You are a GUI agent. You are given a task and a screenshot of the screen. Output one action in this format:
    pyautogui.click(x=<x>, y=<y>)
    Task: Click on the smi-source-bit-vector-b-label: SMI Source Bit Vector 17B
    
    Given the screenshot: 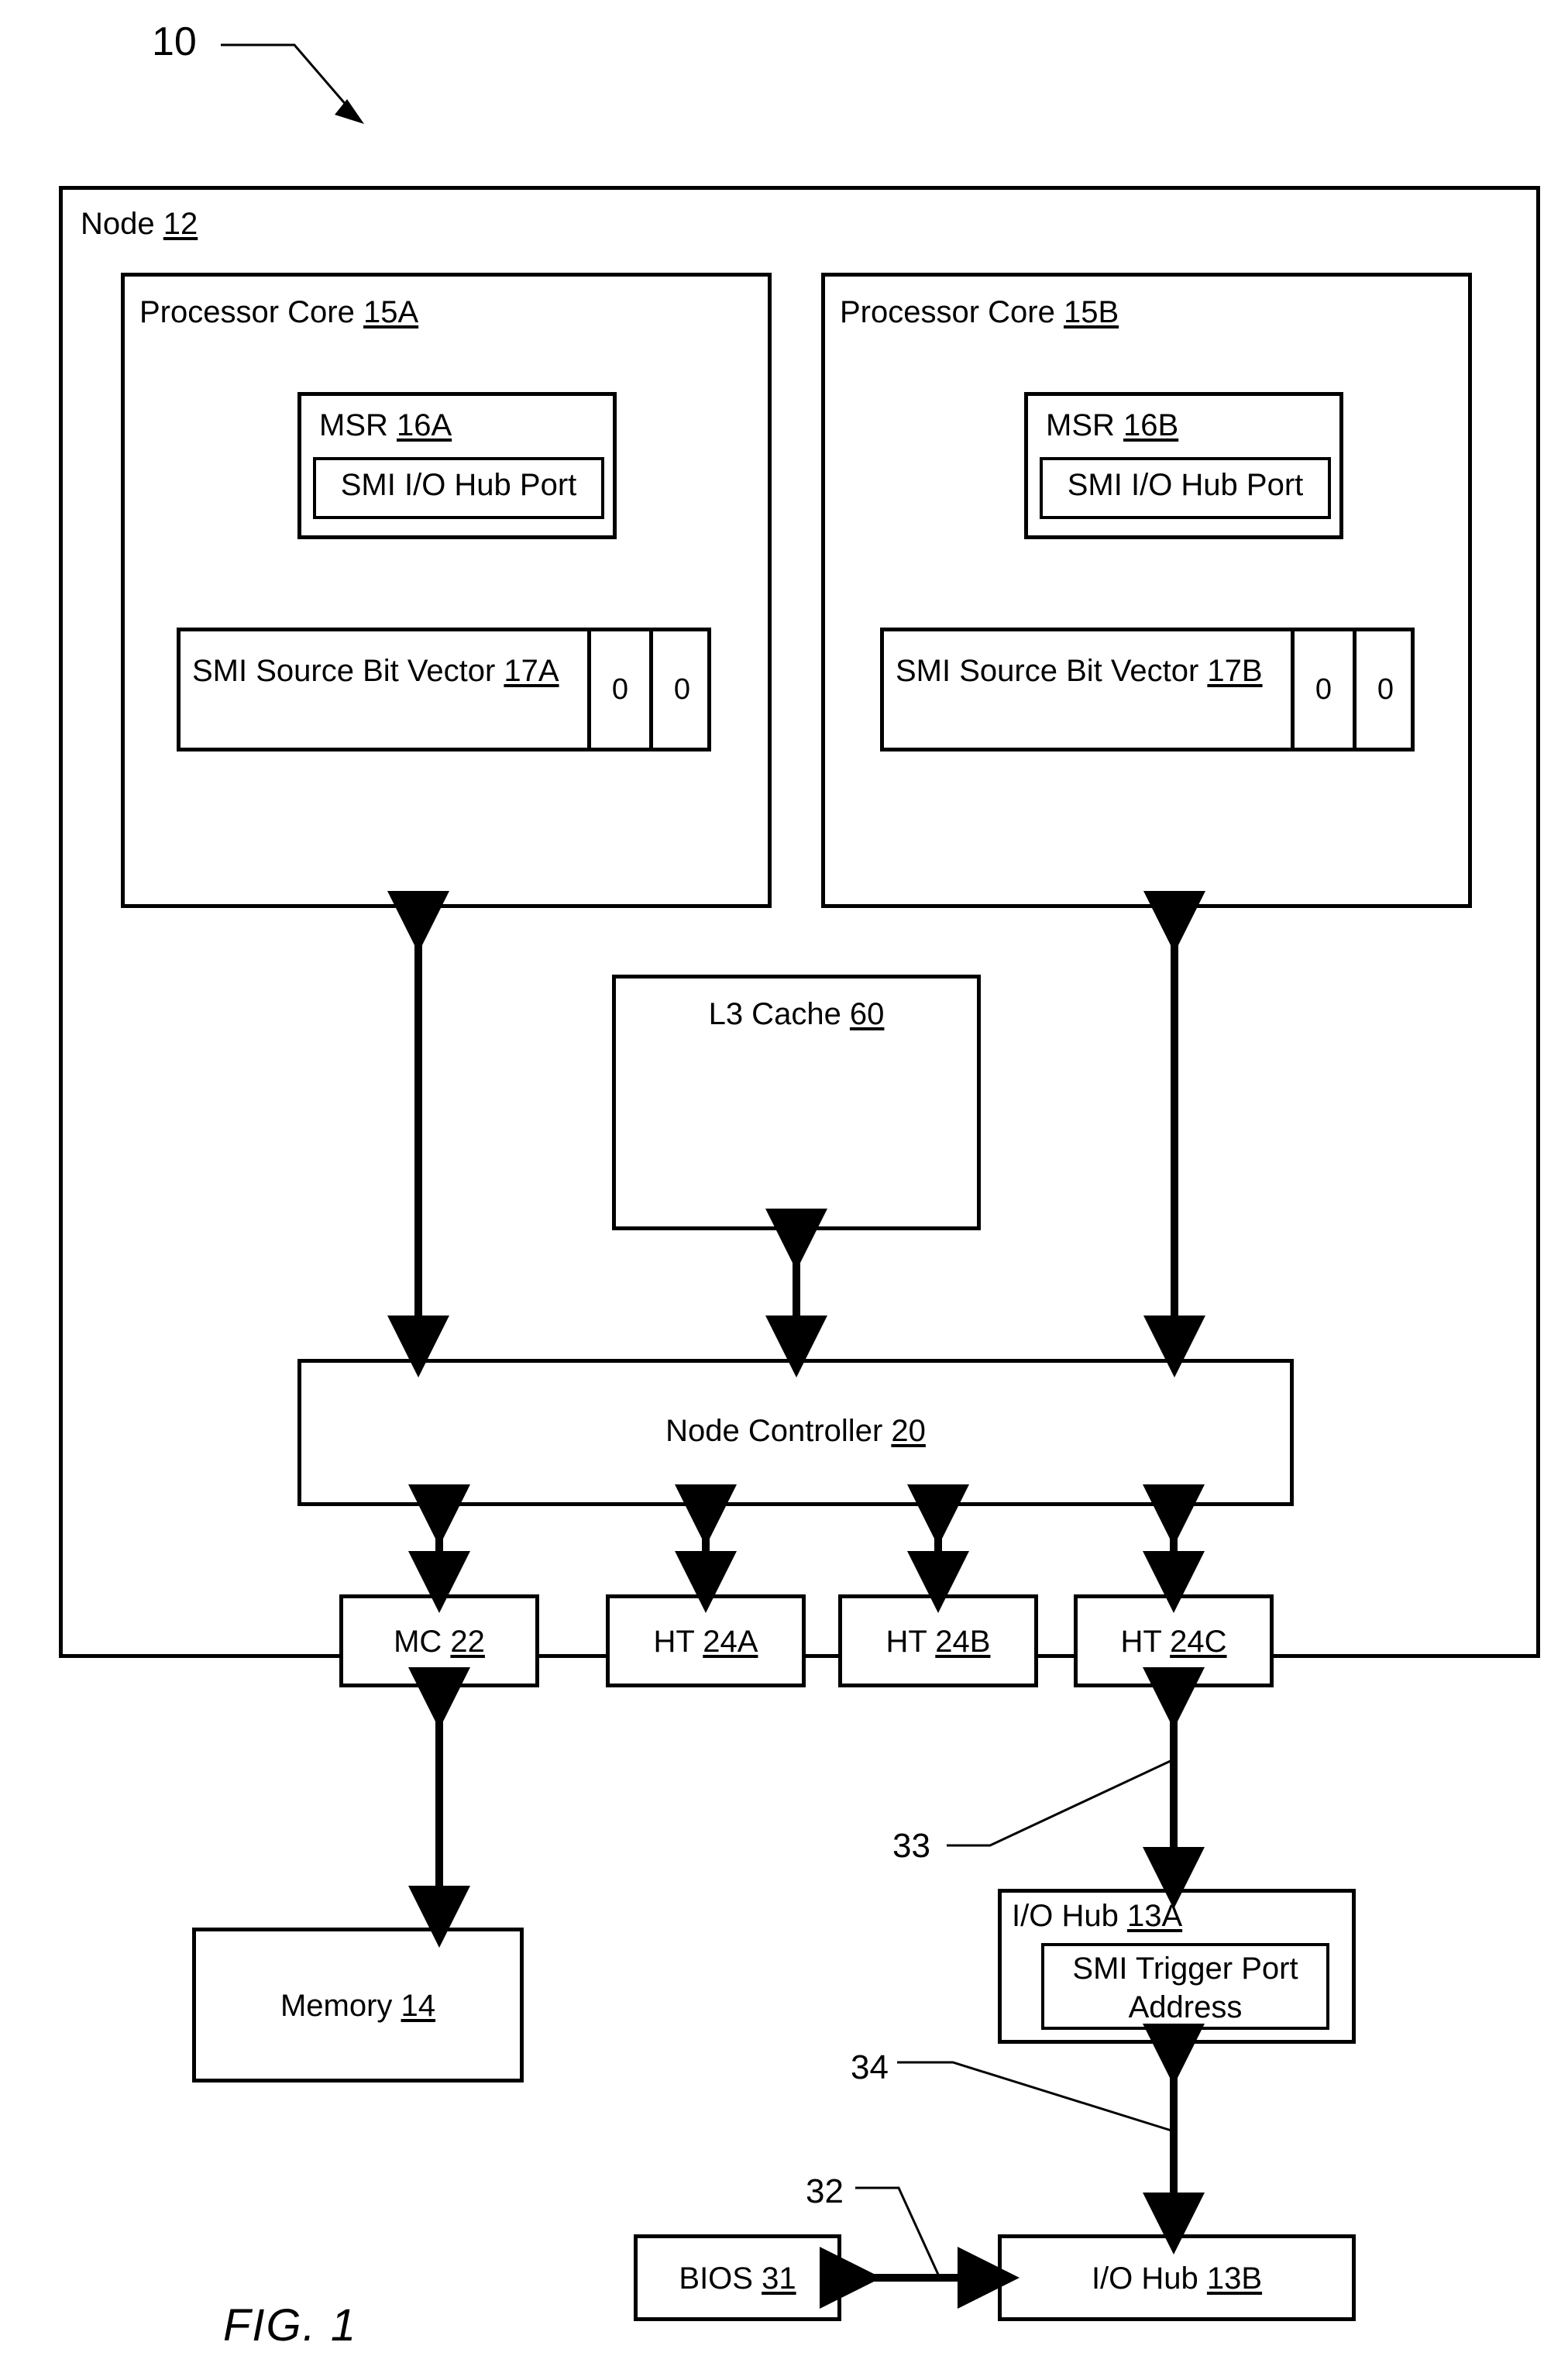 What is the action you would take?
    pyautogui.click(x=1079, y=671)
    